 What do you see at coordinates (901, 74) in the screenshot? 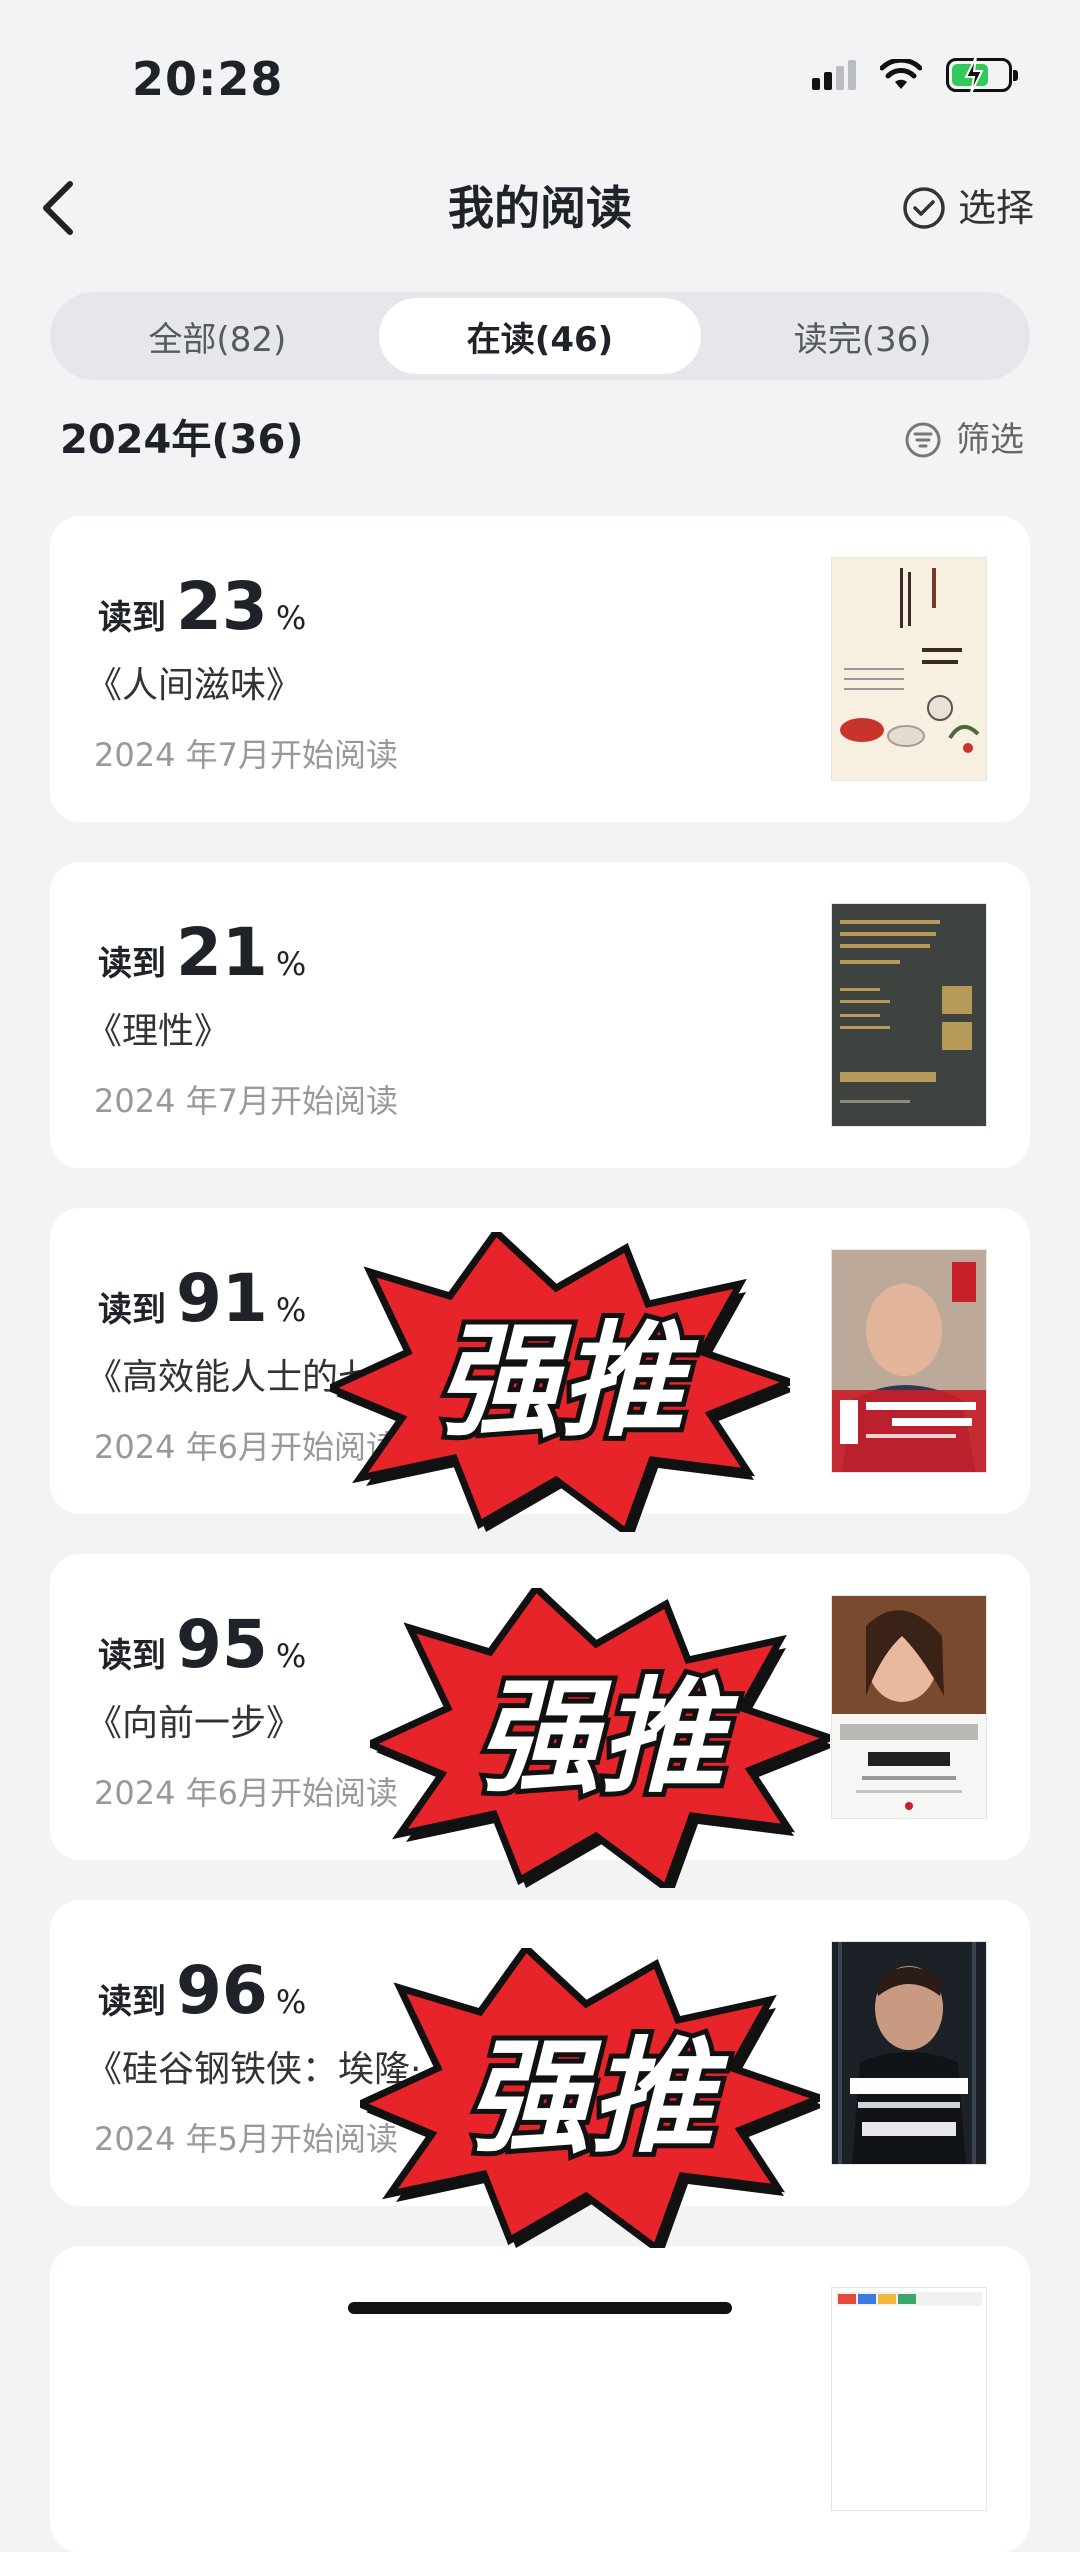
I see `wifi-icon` at bounding box center [901, 74].